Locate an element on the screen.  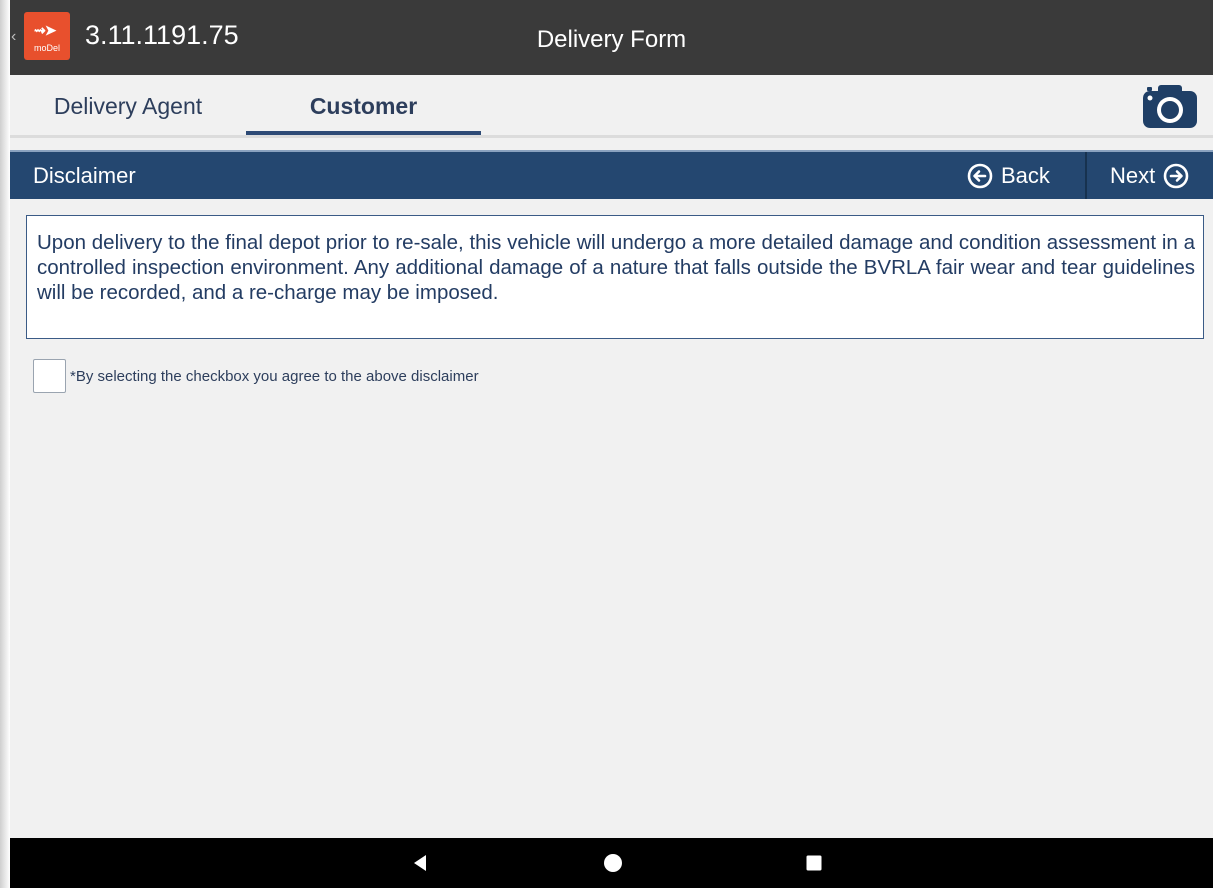
next-label: Next is located at coordinates (1133, 175).